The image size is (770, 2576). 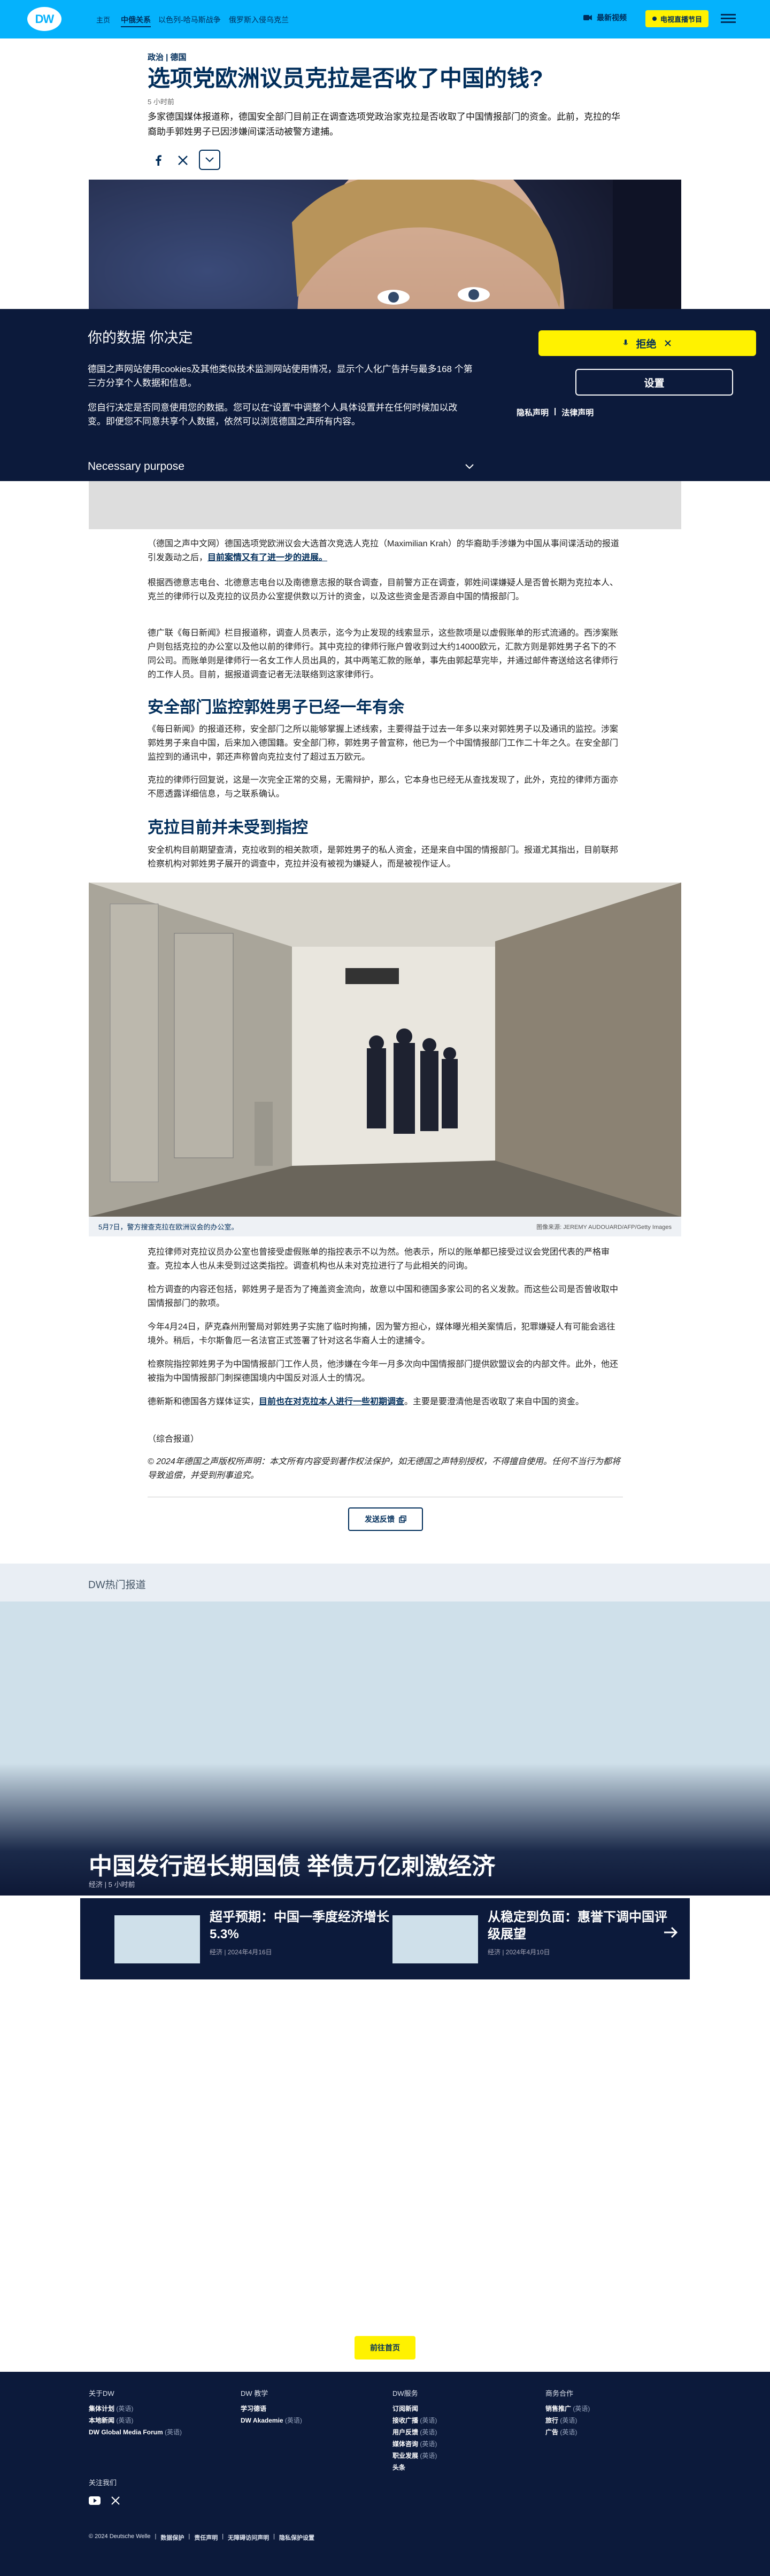 What do you see at coordinates (135, 2420) in the screenshot?
I see `footer-link: 本地新闻 (英语)` at bounding box center [135, 2420].